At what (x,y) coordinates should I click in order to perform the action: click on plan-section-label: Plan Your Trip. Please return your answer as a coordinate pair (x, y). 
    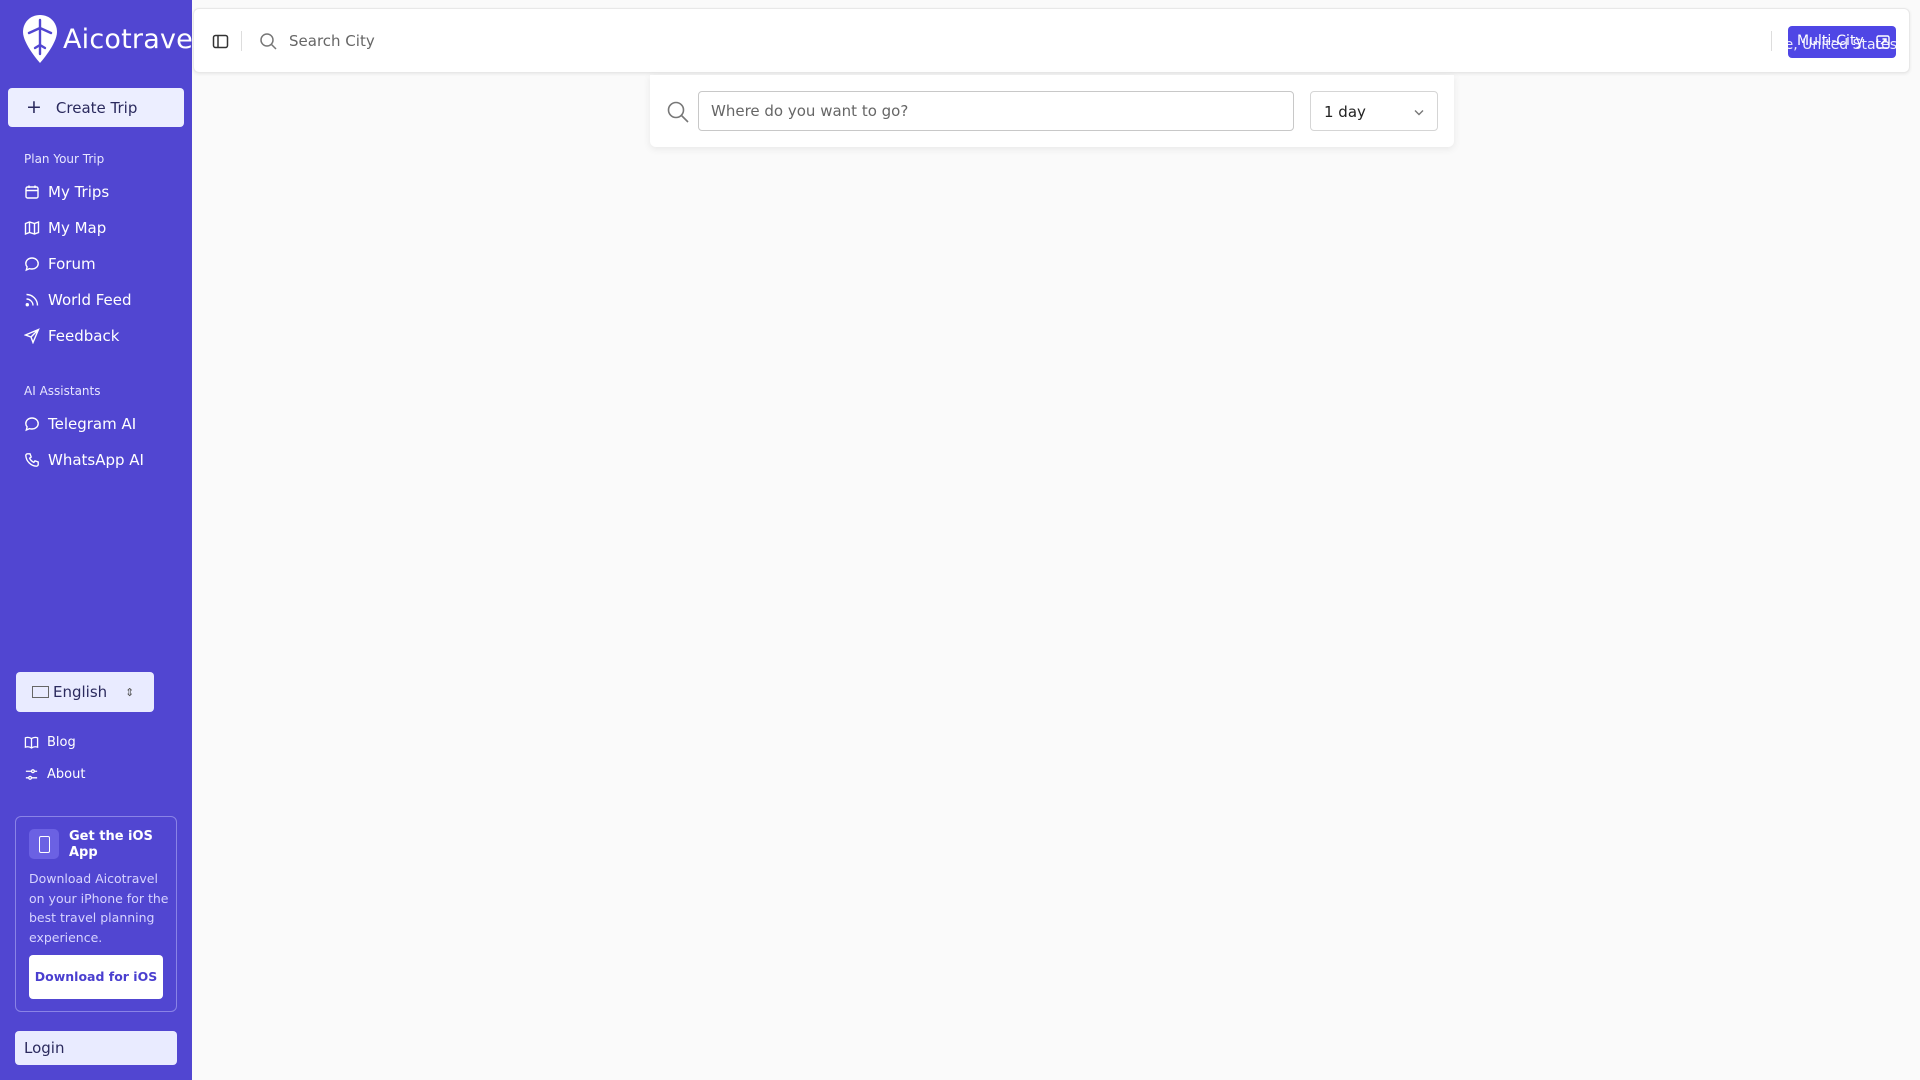
    Looking at the image, I should click on (64, 159).